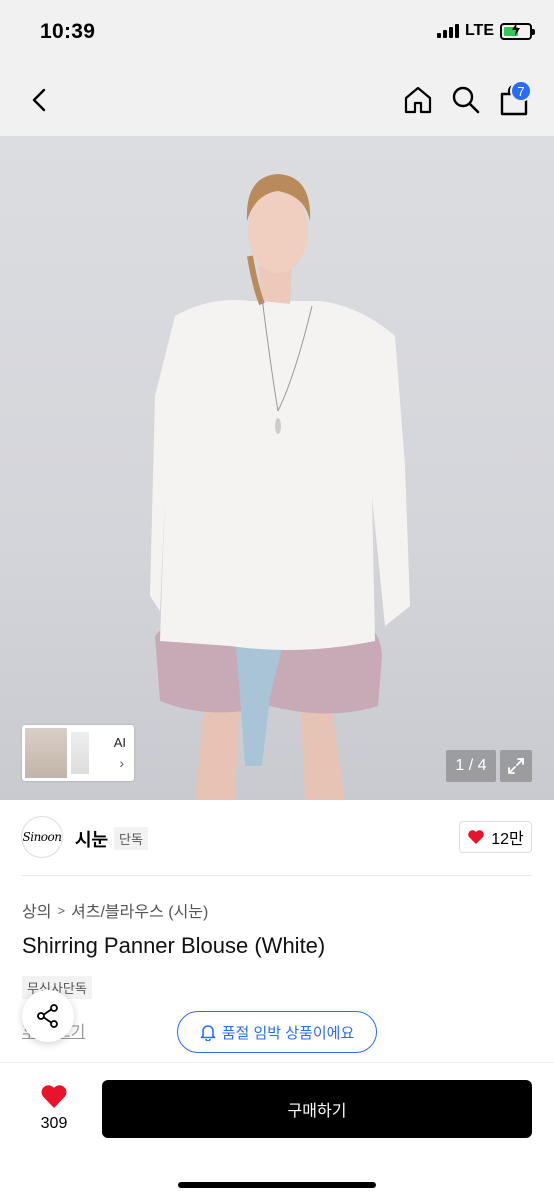 The image size is (554, 1200). I want to click on expand-button, so click(516, 766).